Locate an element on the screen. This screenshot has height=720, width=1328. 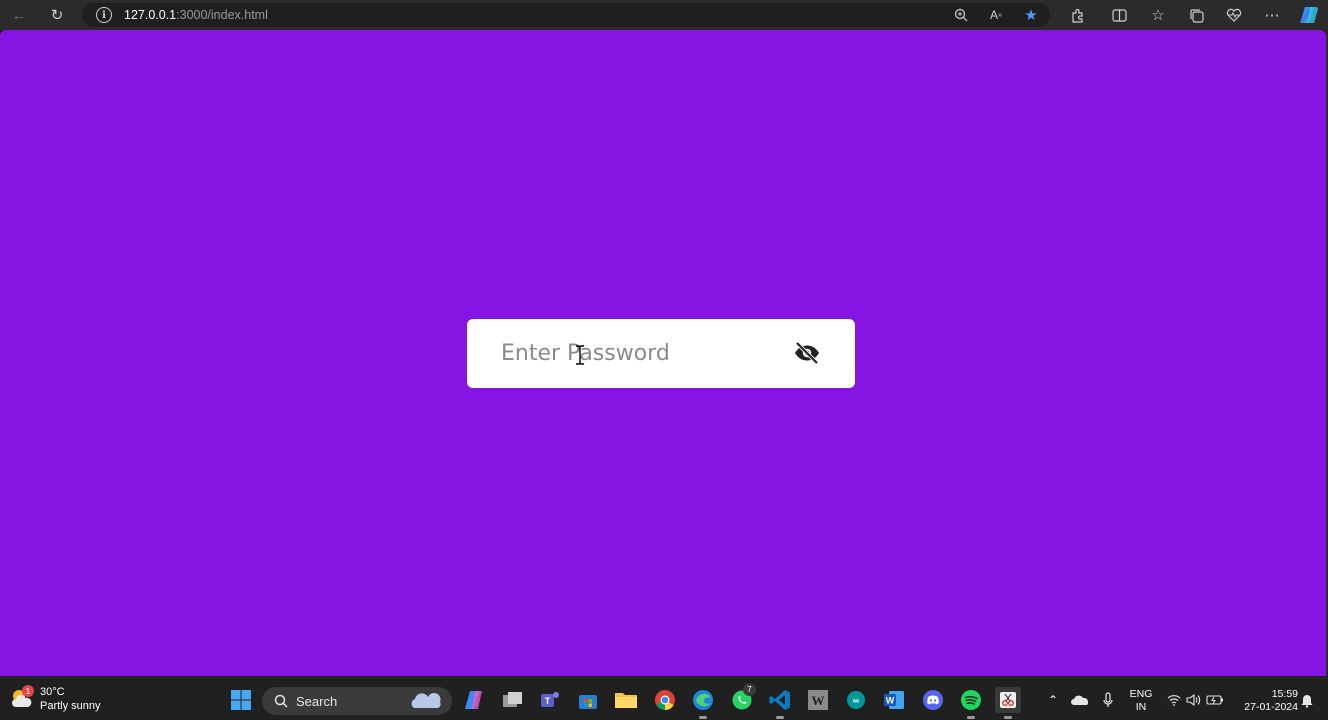
battery-icon is located at coordinates (1215, 700).